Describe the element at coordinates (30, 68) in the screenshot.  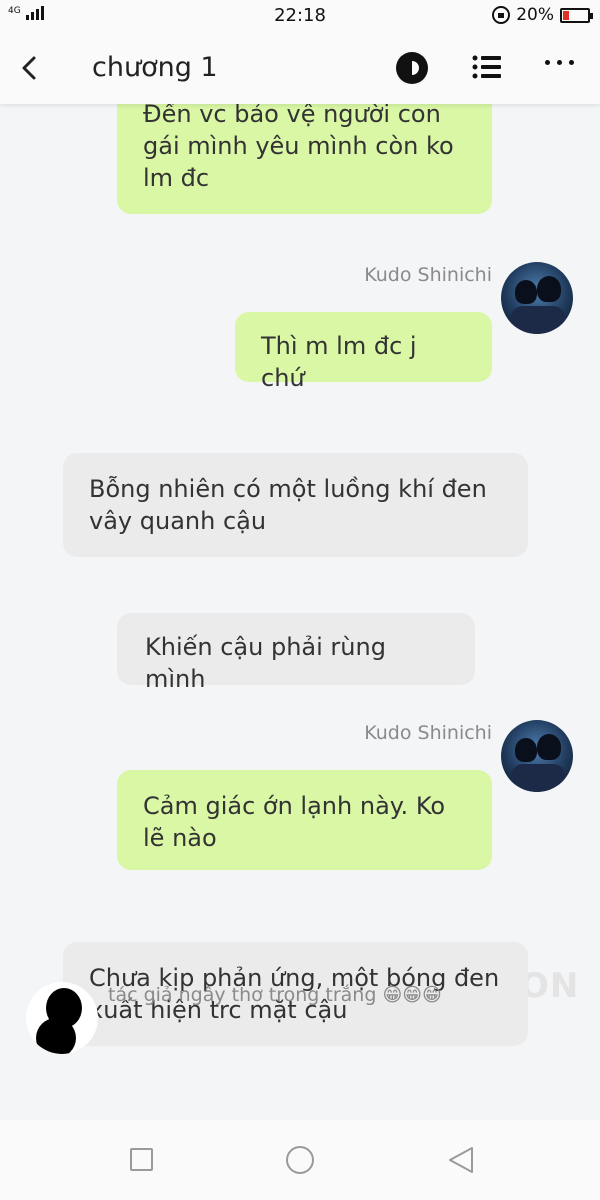
I see `back-icon` at that location.